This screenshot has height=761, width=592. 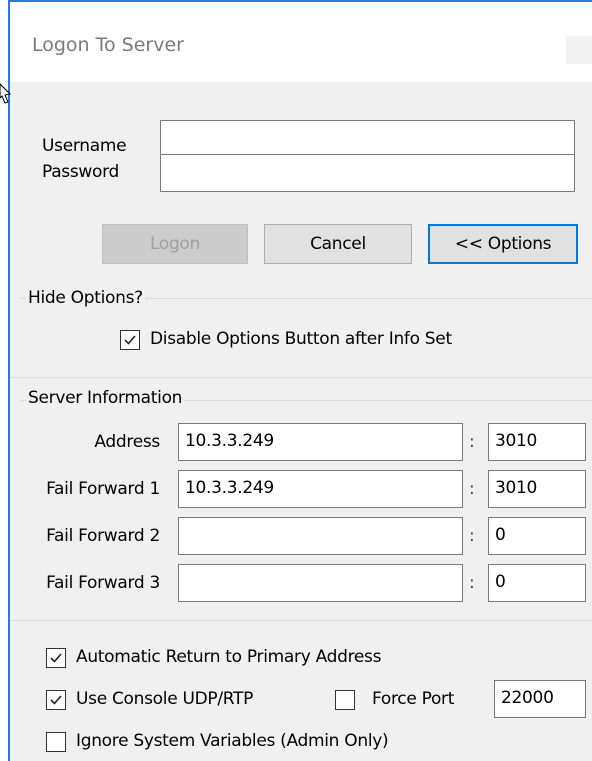 I want to click on fail-forward-2-host-input, so click(x=320, y=536).